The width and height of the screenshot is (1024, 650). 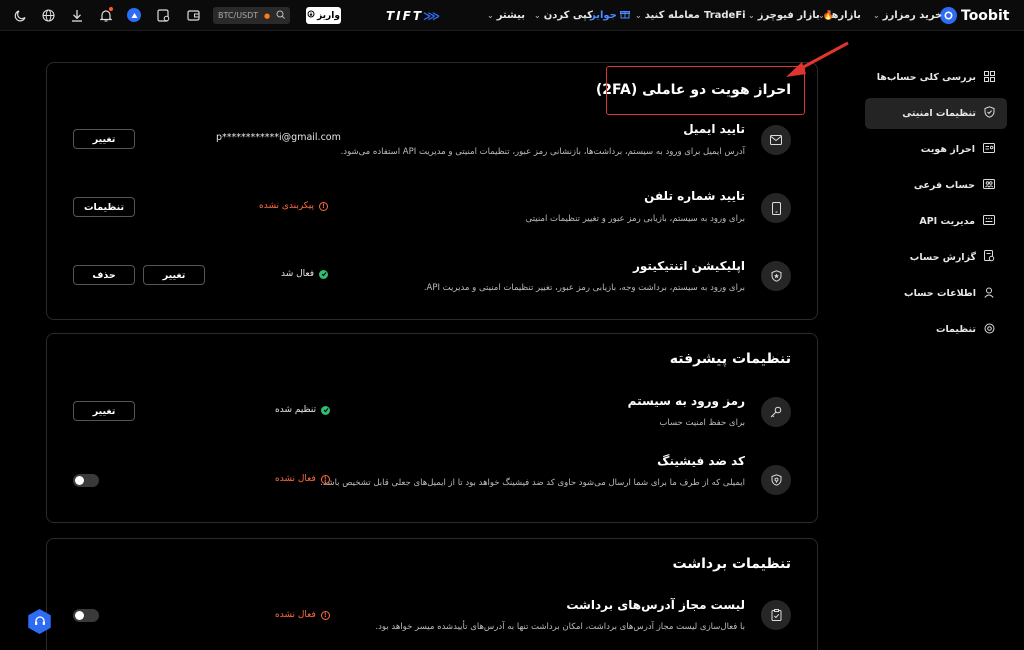 I want to click on sidebar-item-kyc: احراز هویت, so click(x=936, y=149).